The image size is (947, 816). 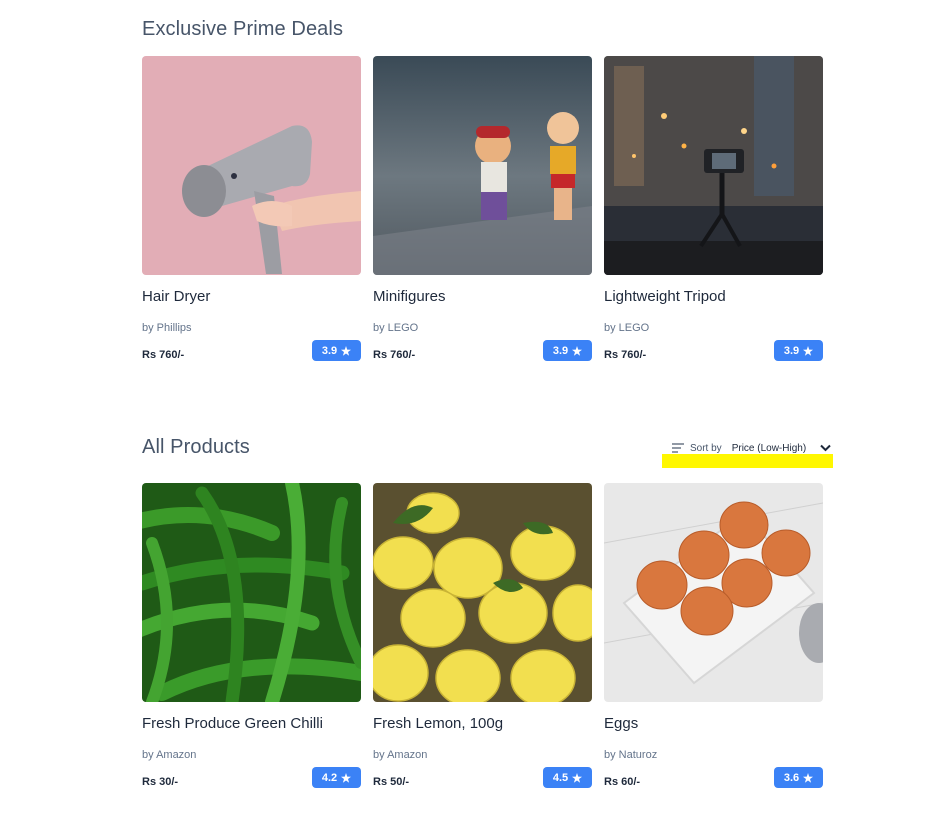 What do you see at coordinates (747, 461) in the screenshot?
I see `sort-highlight-bar` at bounding box center [747, 461].